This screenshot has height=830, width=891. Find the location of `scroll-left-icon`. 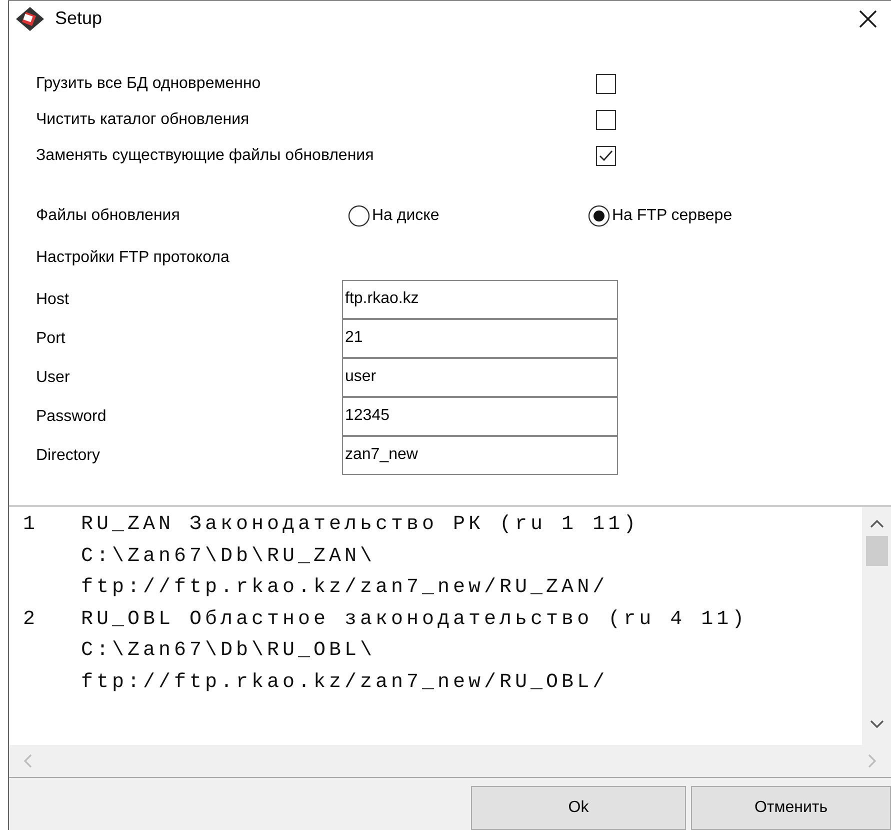

scroll-left-icon is located at coordinates (27, 761).